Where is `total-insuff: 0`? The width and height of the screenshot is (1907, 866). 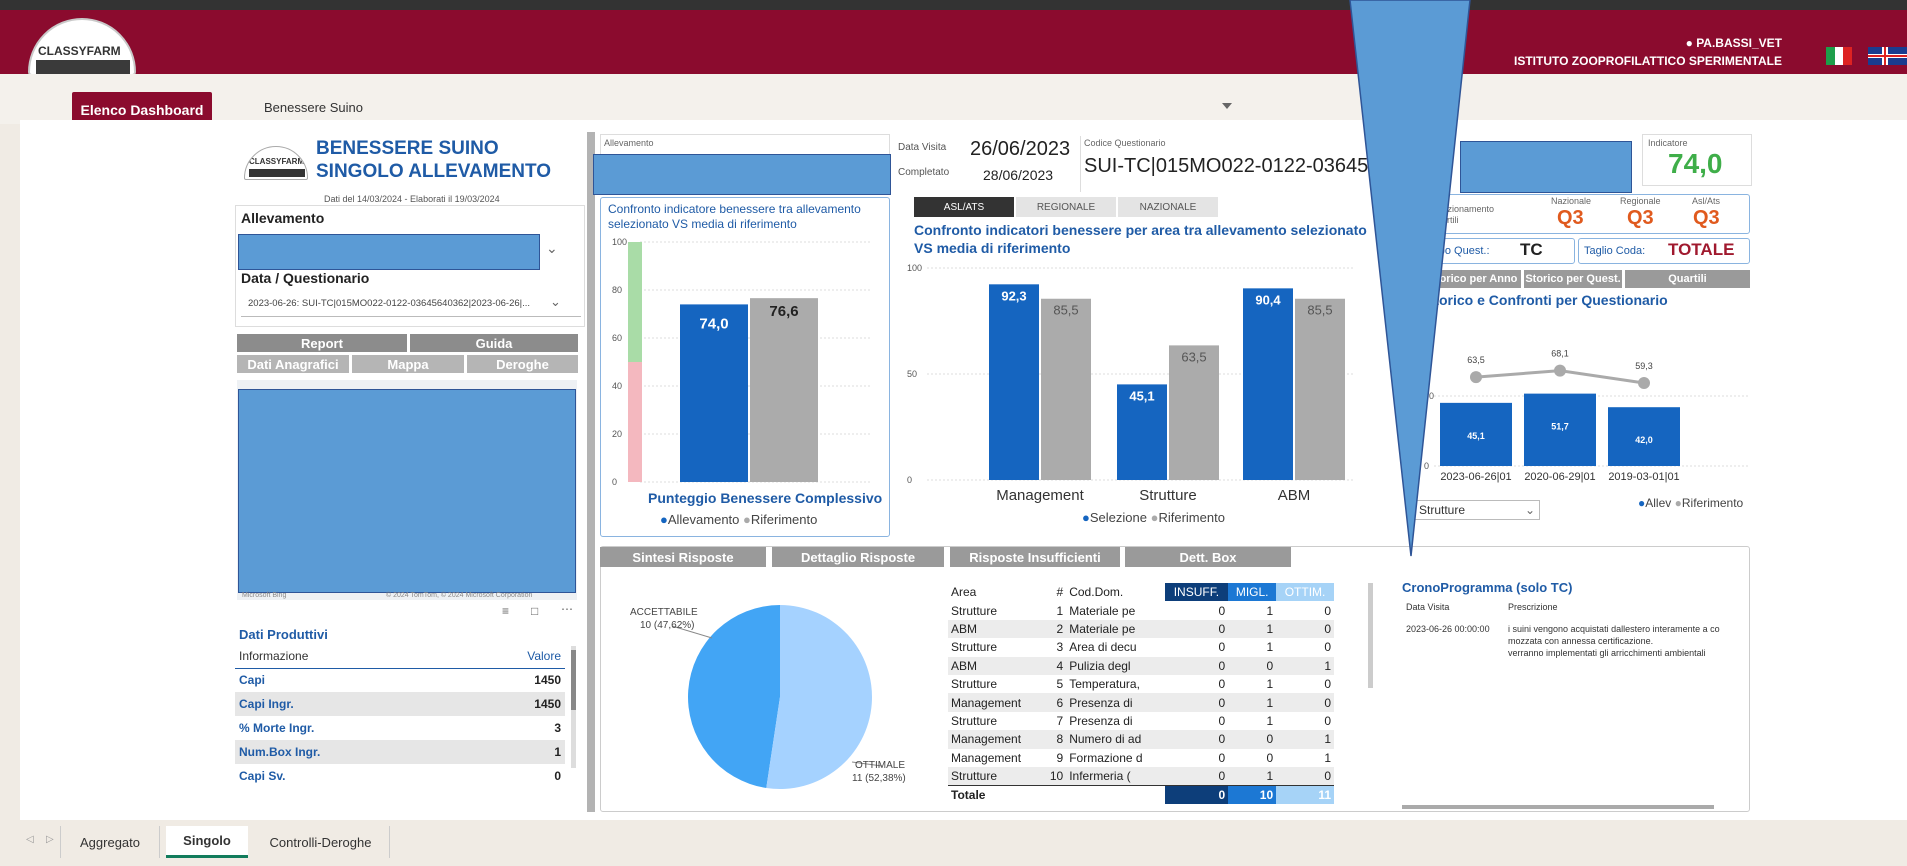
total-insuff: 0 is located at coordinates (1196, 794).